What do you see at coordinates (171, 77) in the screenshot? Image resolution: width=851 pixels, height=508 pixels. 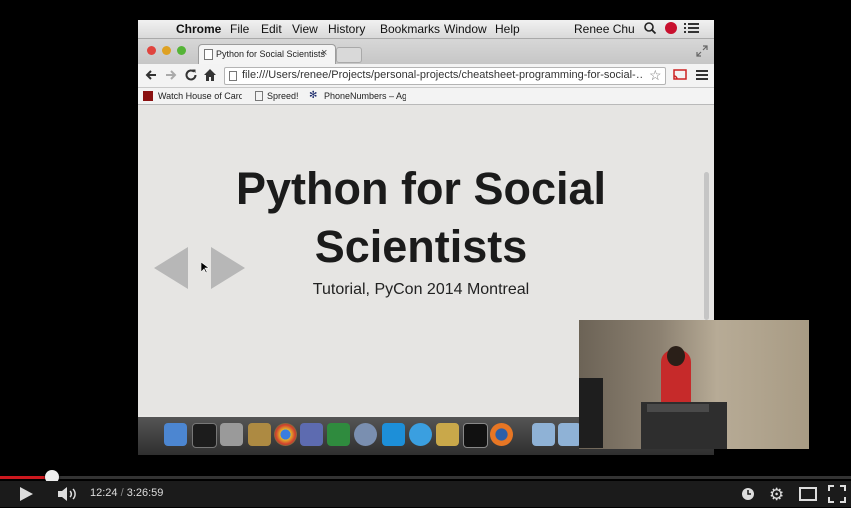 I see `forward-icon` at bounding box center [171, 77].